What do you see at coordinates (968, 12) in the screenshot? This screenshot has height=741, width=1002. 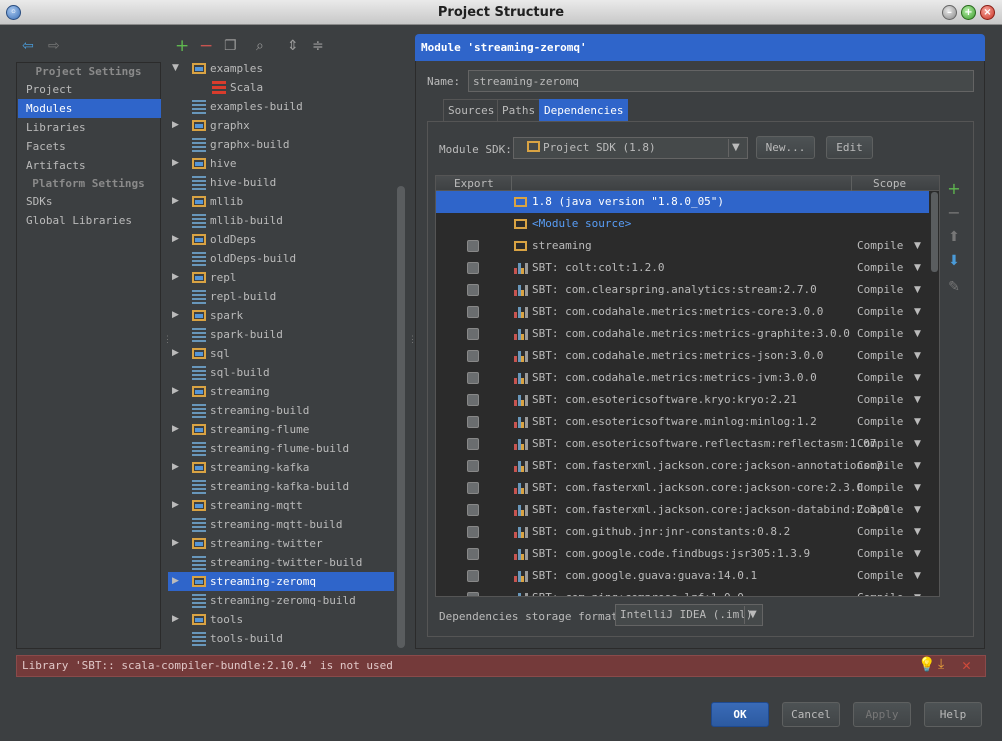 I see `maximize-icon: +` at bounding box center [968, 12].